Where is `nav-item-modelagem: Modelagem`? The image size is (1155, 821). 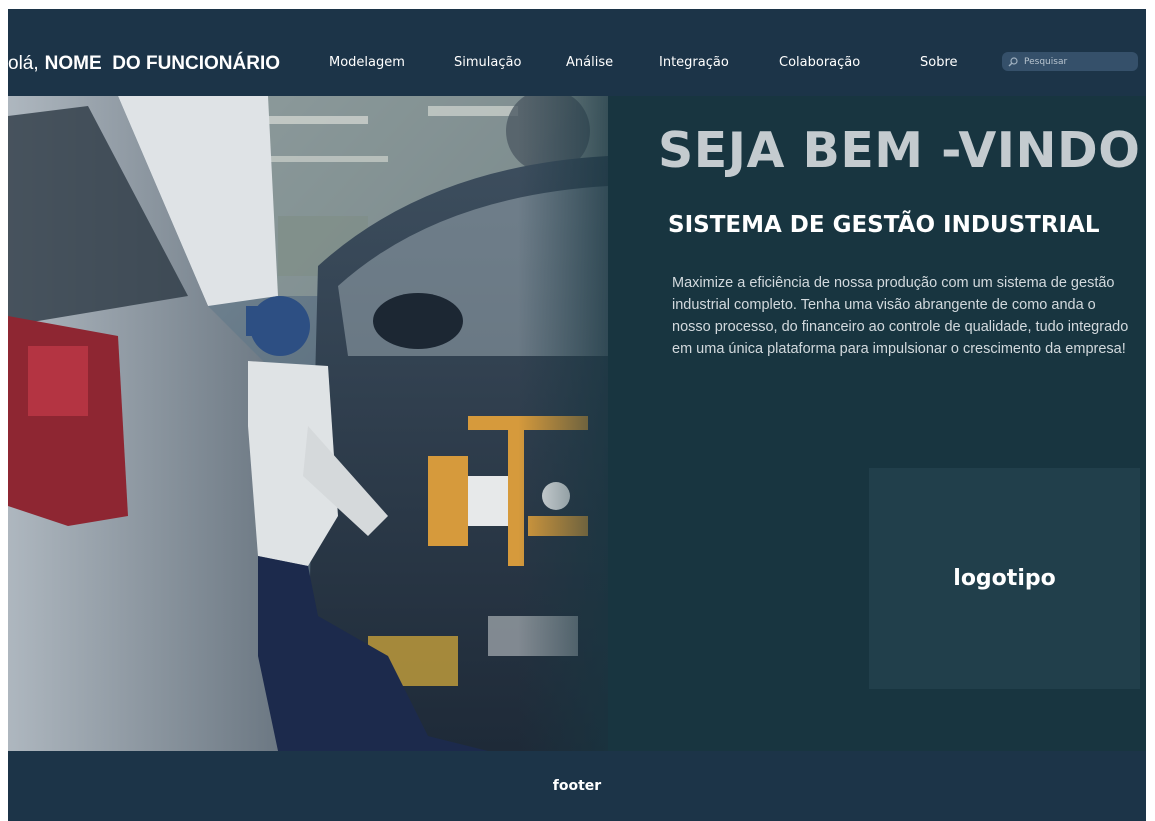
nav-item-modelagem: Modelagem is located at coordinates (367, 62).